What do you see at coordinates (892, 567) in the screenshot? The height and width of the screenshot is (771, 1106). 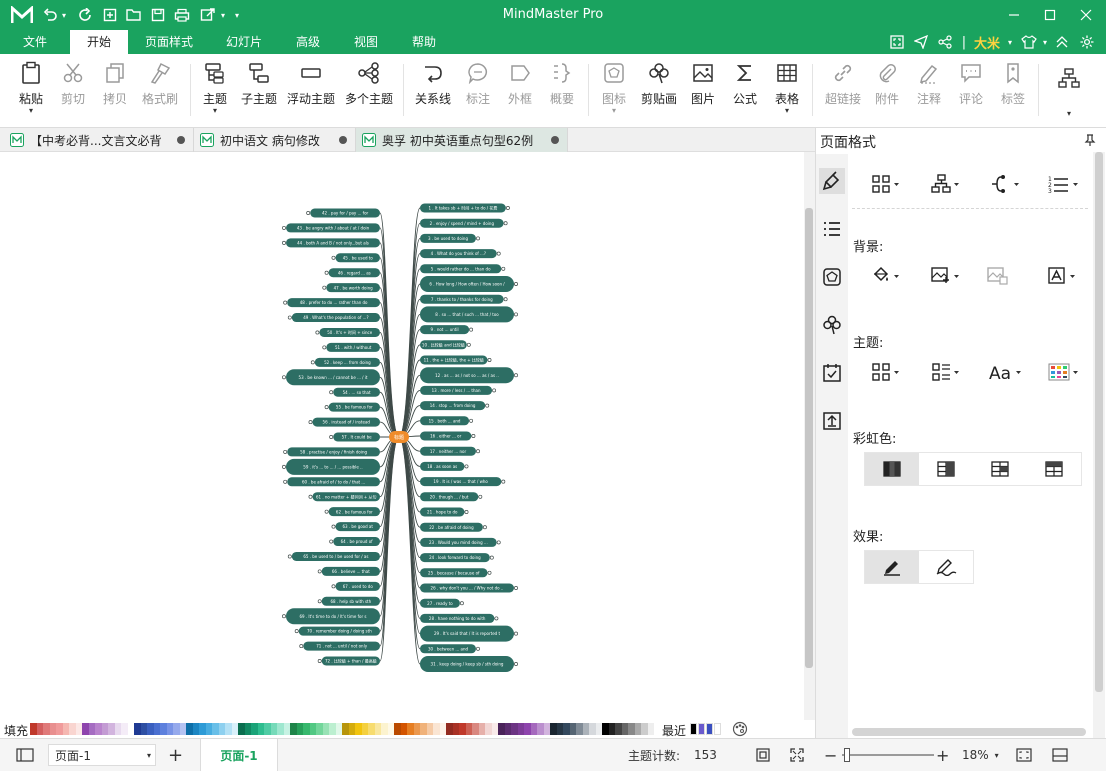 I see `effect-normal-pen-icon` at bounding box center [892, 567].